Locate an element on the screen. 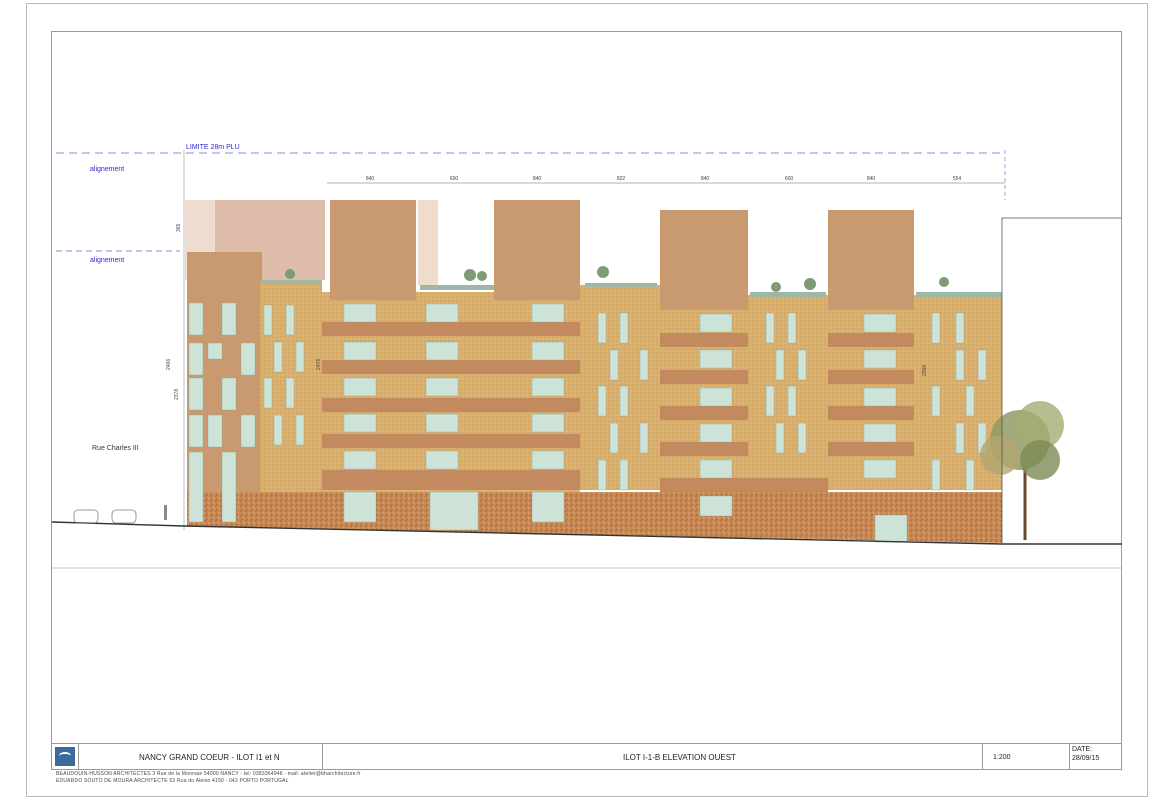 The height and width of the screenshot is (800, 1174). vertical-dimension: 365 is located at coordinates (179, 227).